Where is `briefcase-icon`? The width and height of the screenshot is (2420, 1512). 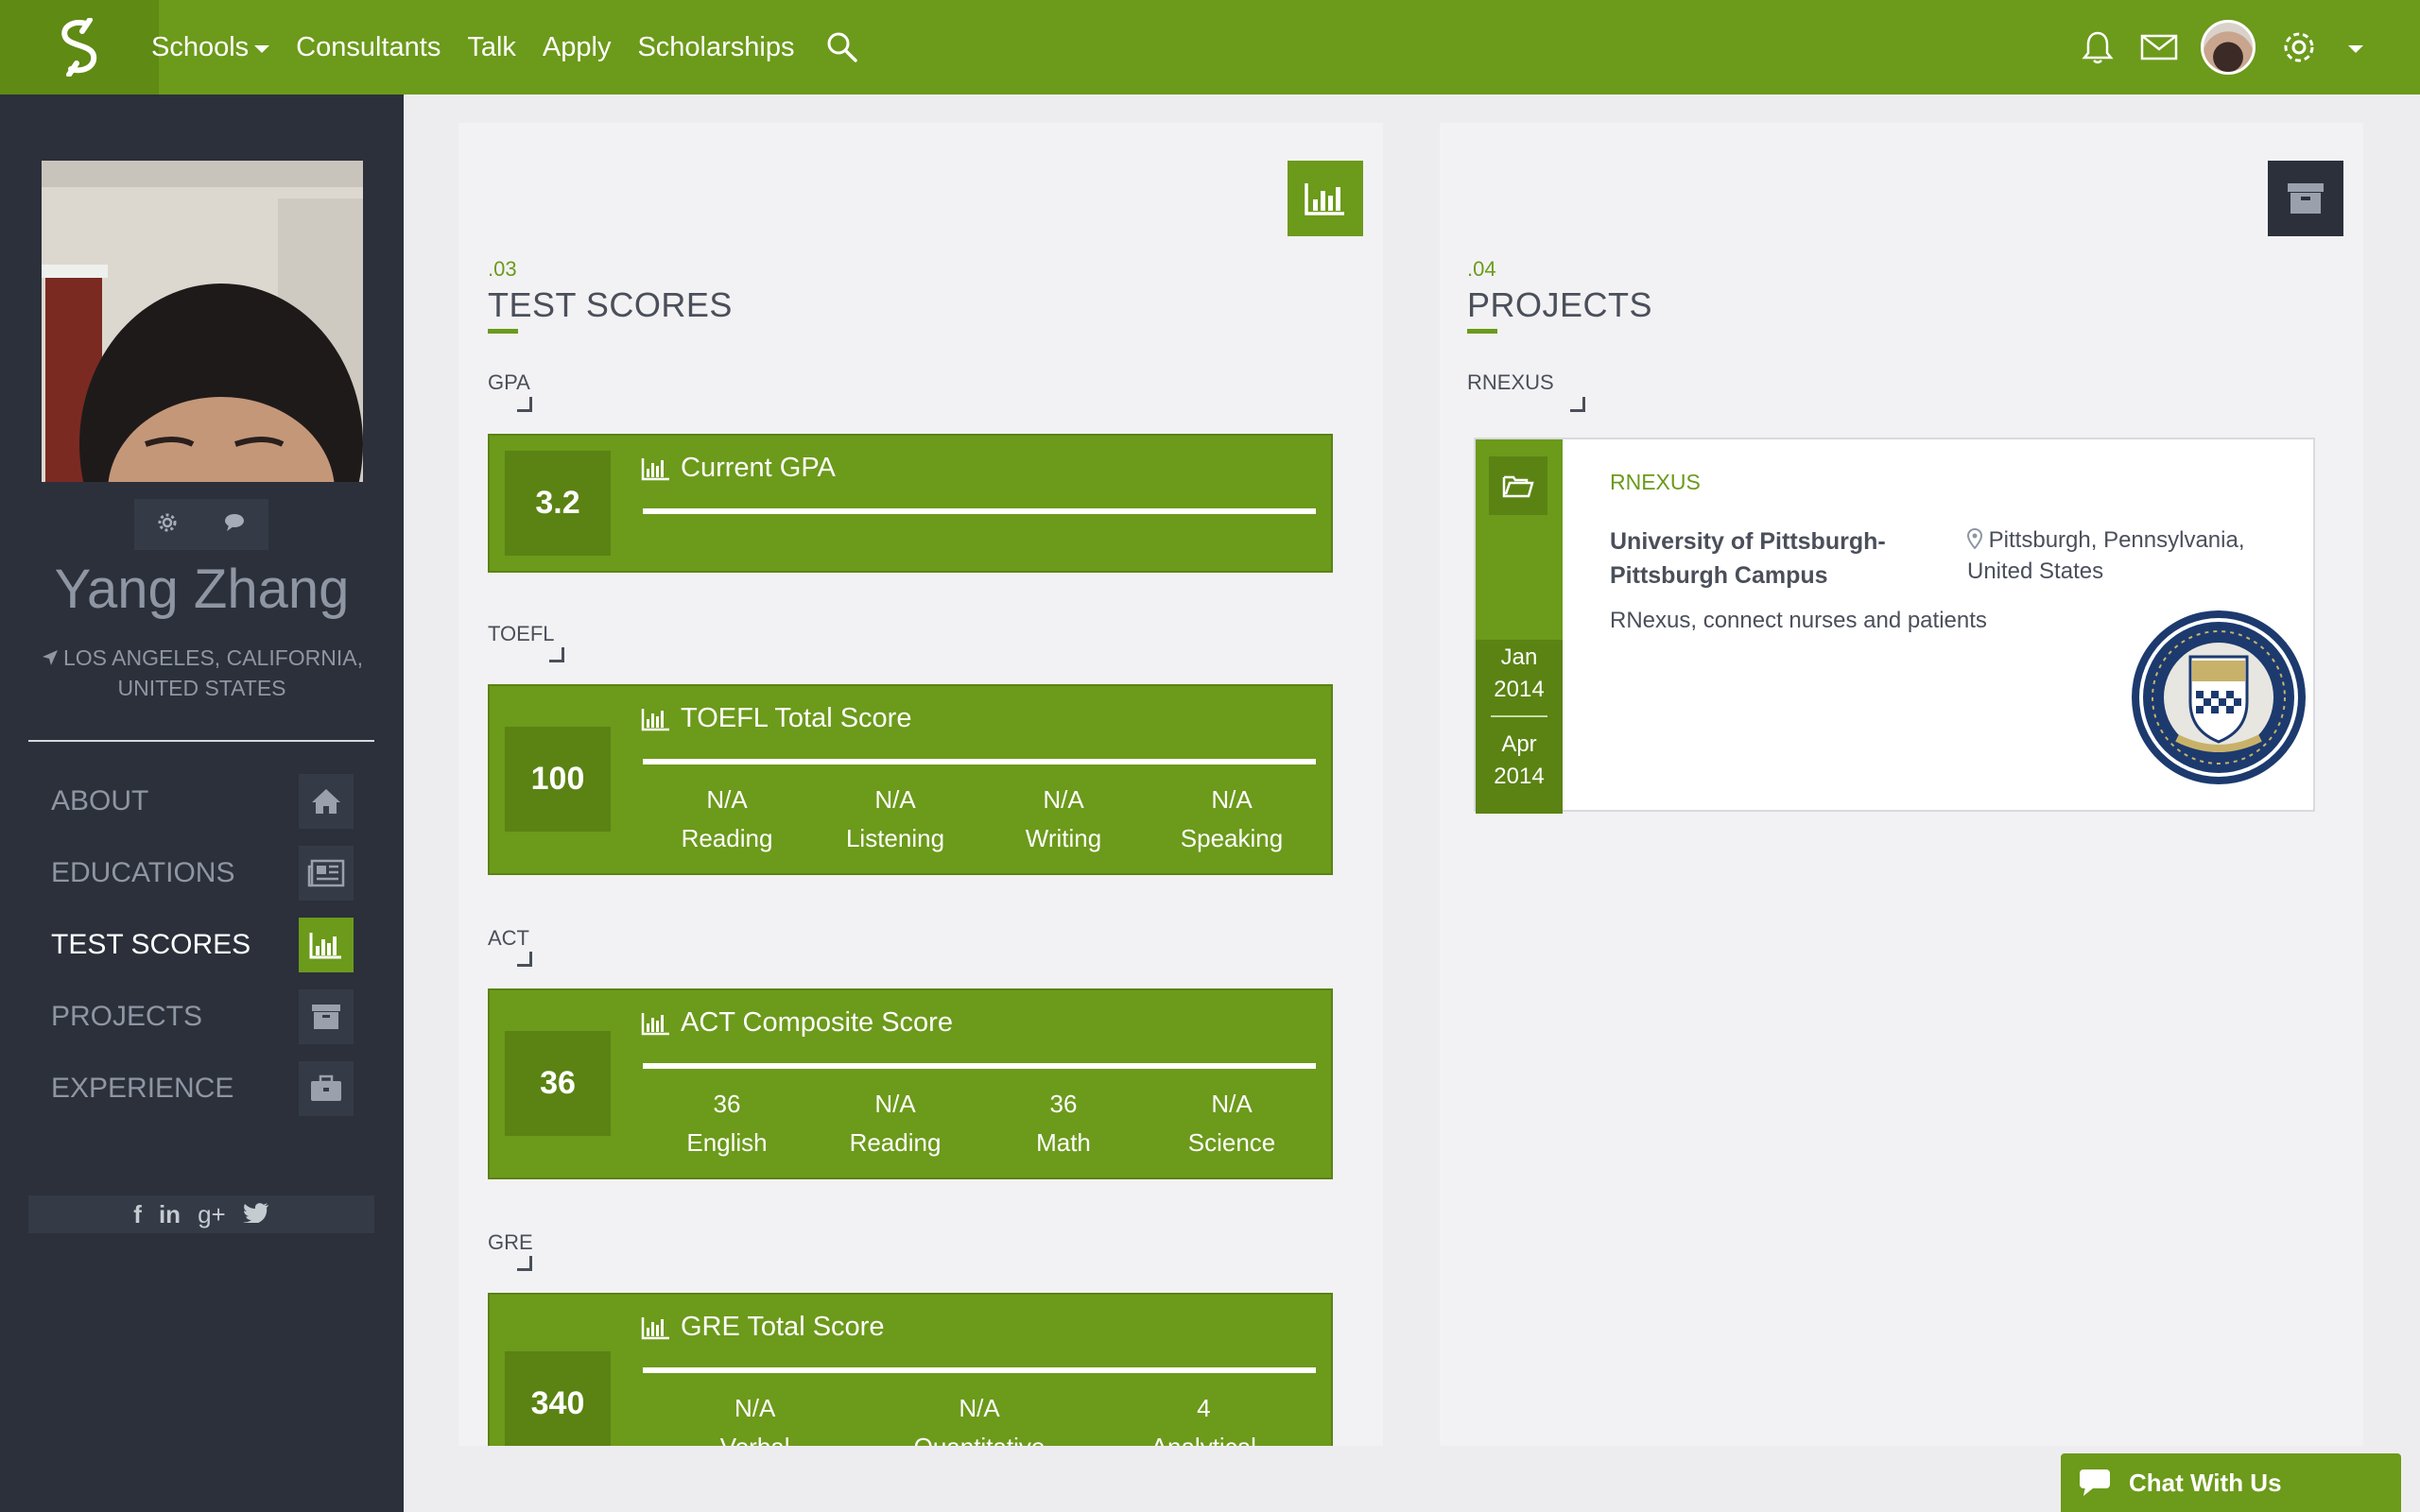 briefcase-icon is located at coordinates (326, 1088).